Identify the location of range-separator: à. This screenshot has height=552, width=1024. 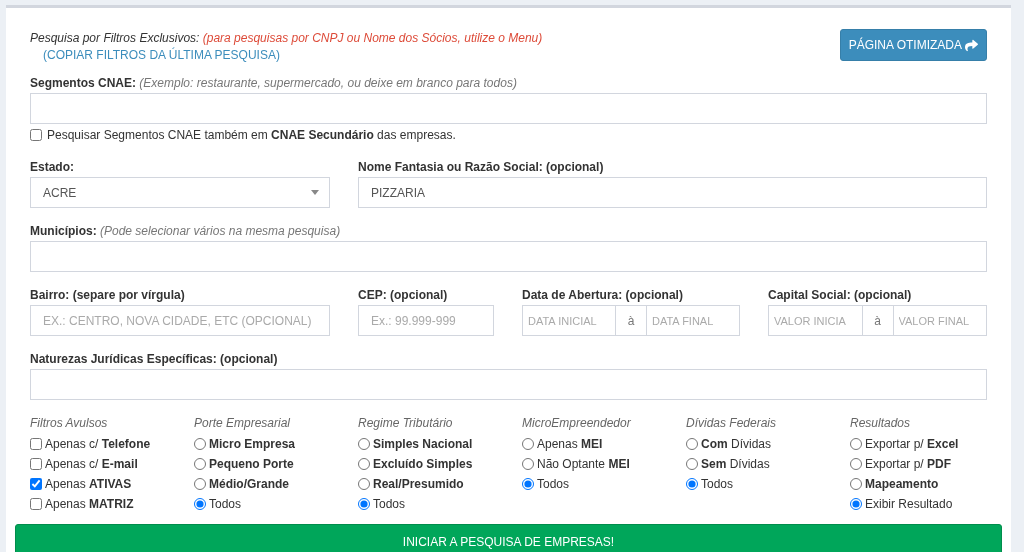
(877, 320).